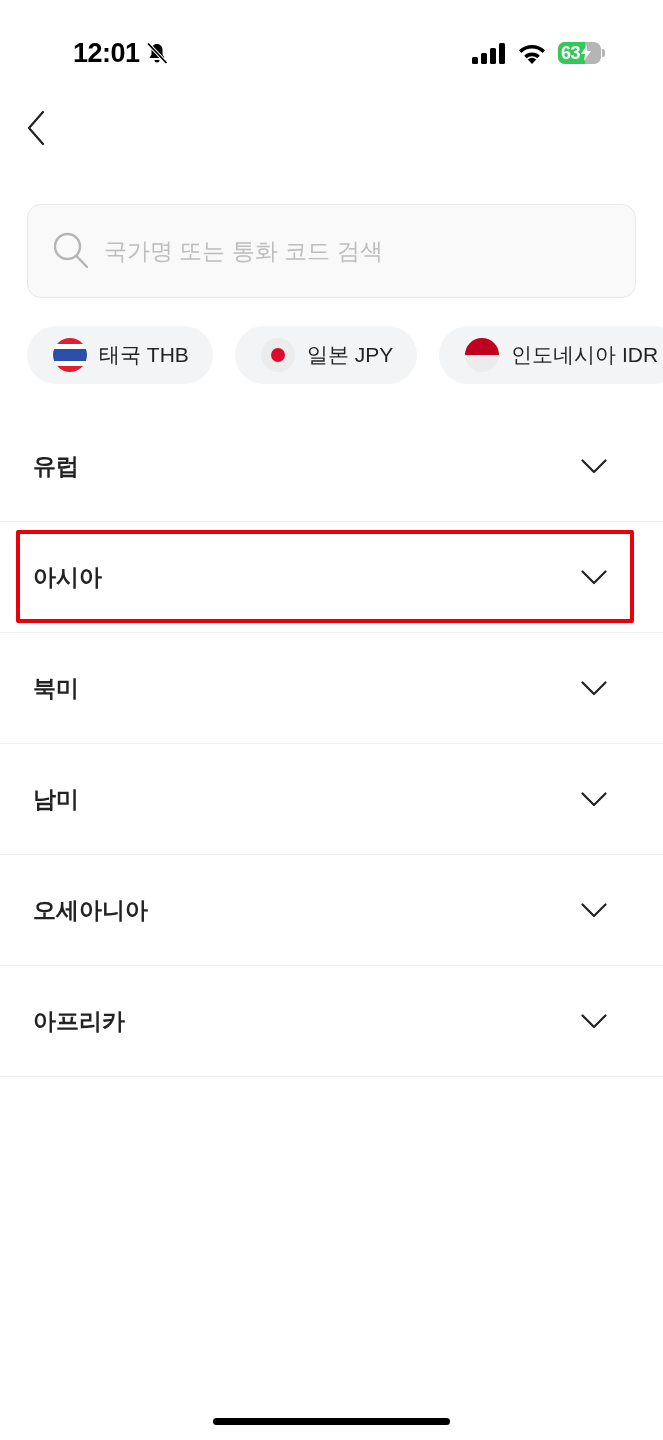  Describe the element at coordinates (551, 355) in the screenshot. I see `currency-chip: 인도네시아 IDR` at that location.